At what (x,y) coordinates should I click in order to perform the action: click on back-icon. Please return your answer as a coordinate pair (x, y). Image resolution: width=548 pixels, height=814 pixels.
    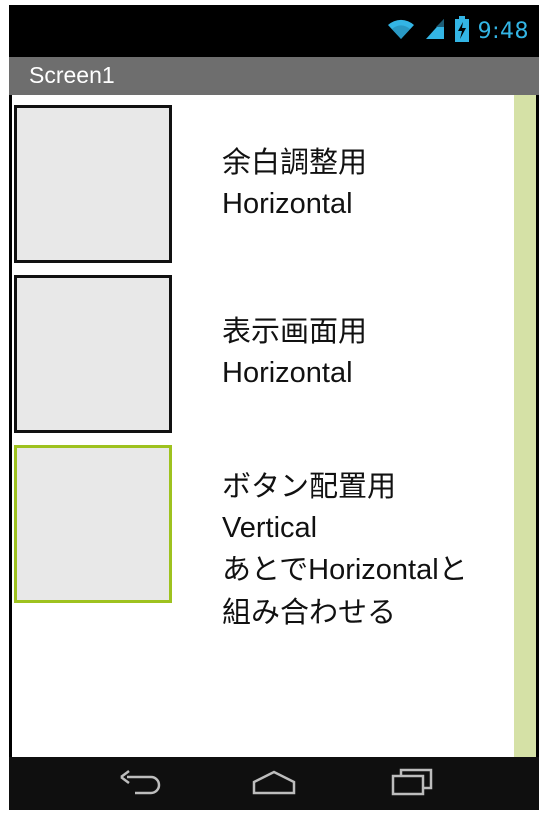
    Looking at the image, I should click on (140, 784).